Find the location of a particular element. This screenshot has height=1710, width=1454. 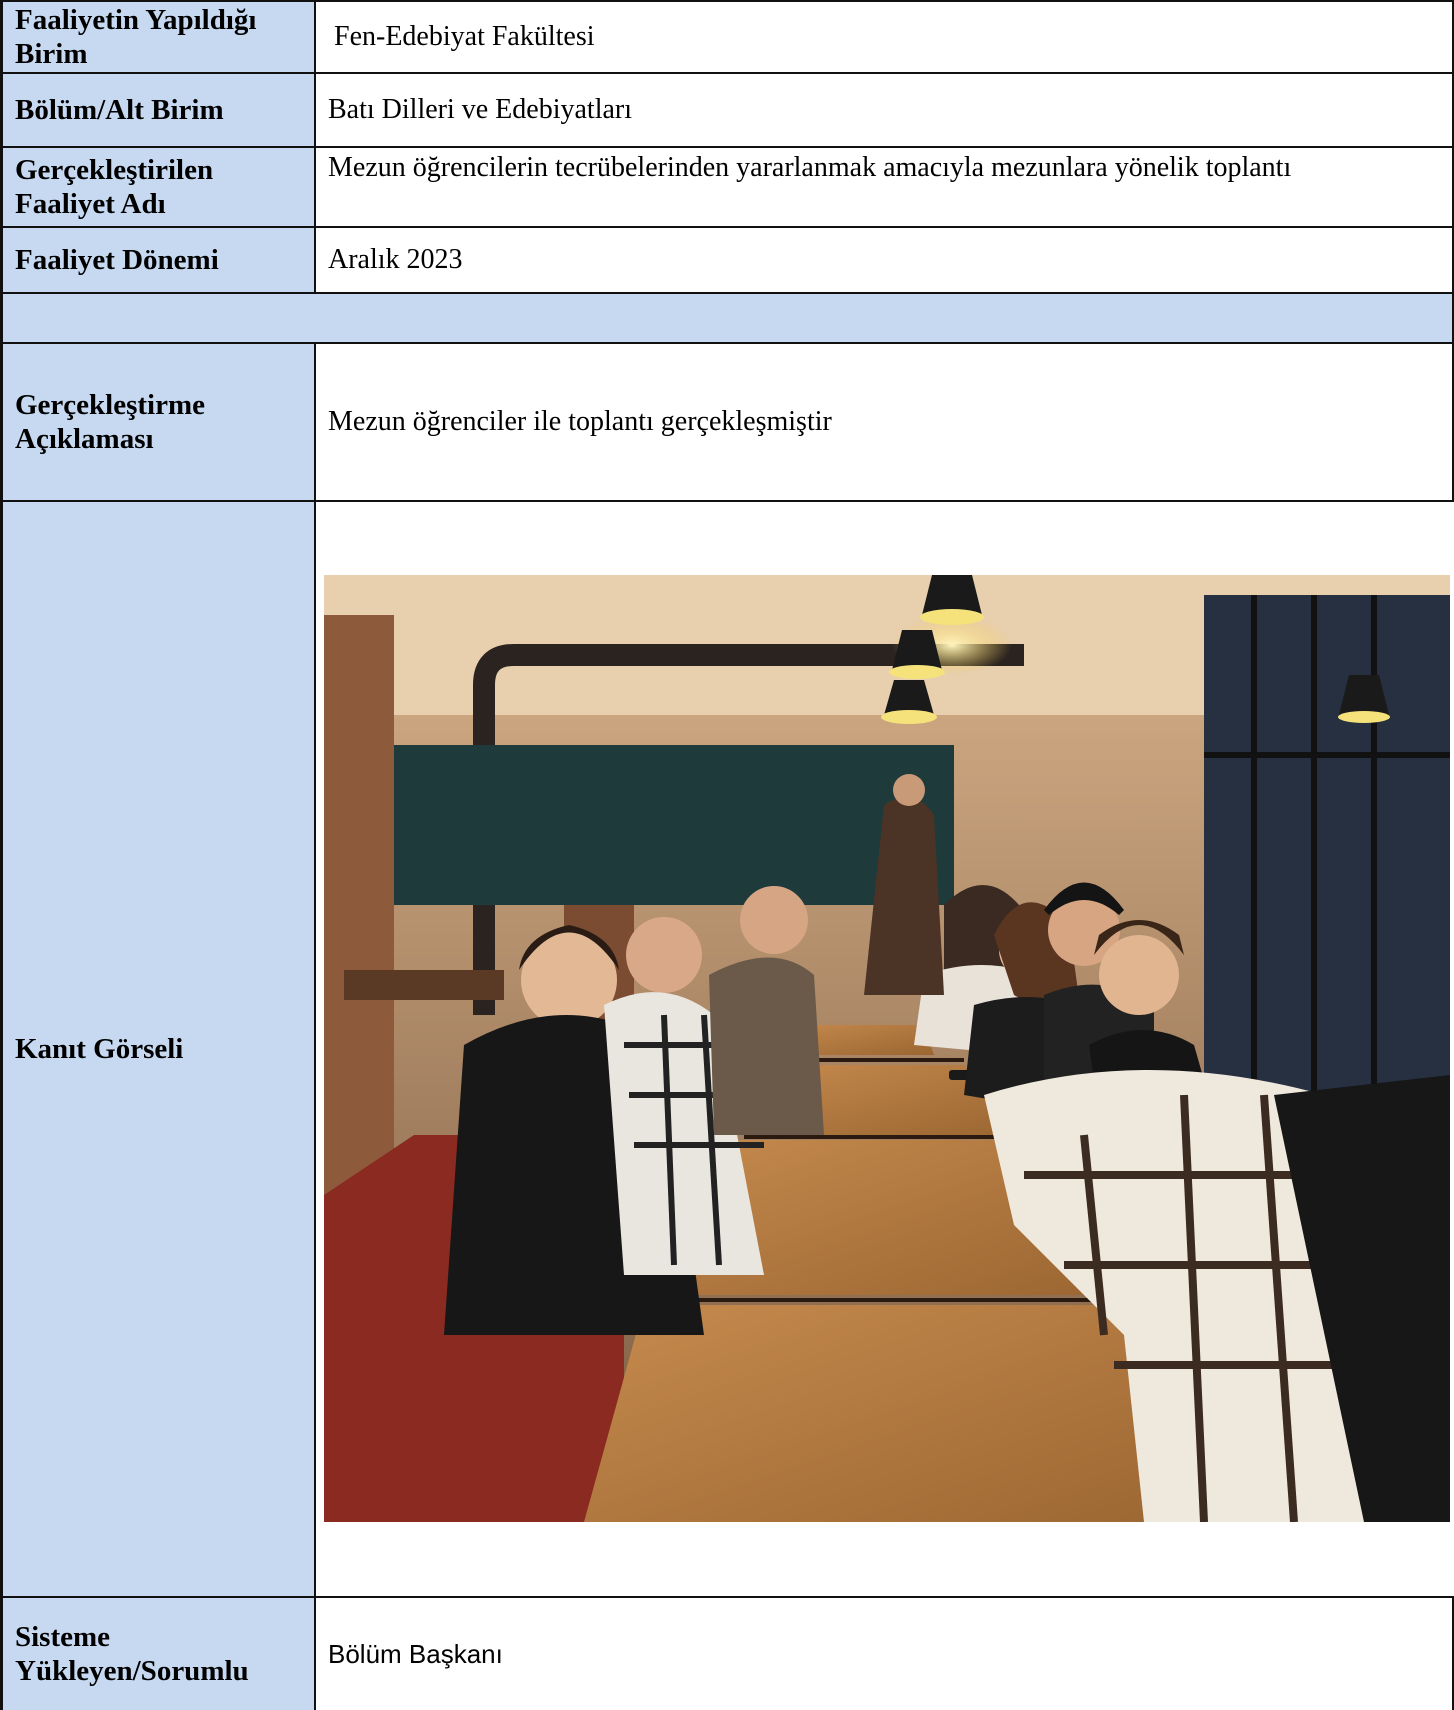

kanit-label: Kanıt Görseli is located at coordinates (158, 1049).